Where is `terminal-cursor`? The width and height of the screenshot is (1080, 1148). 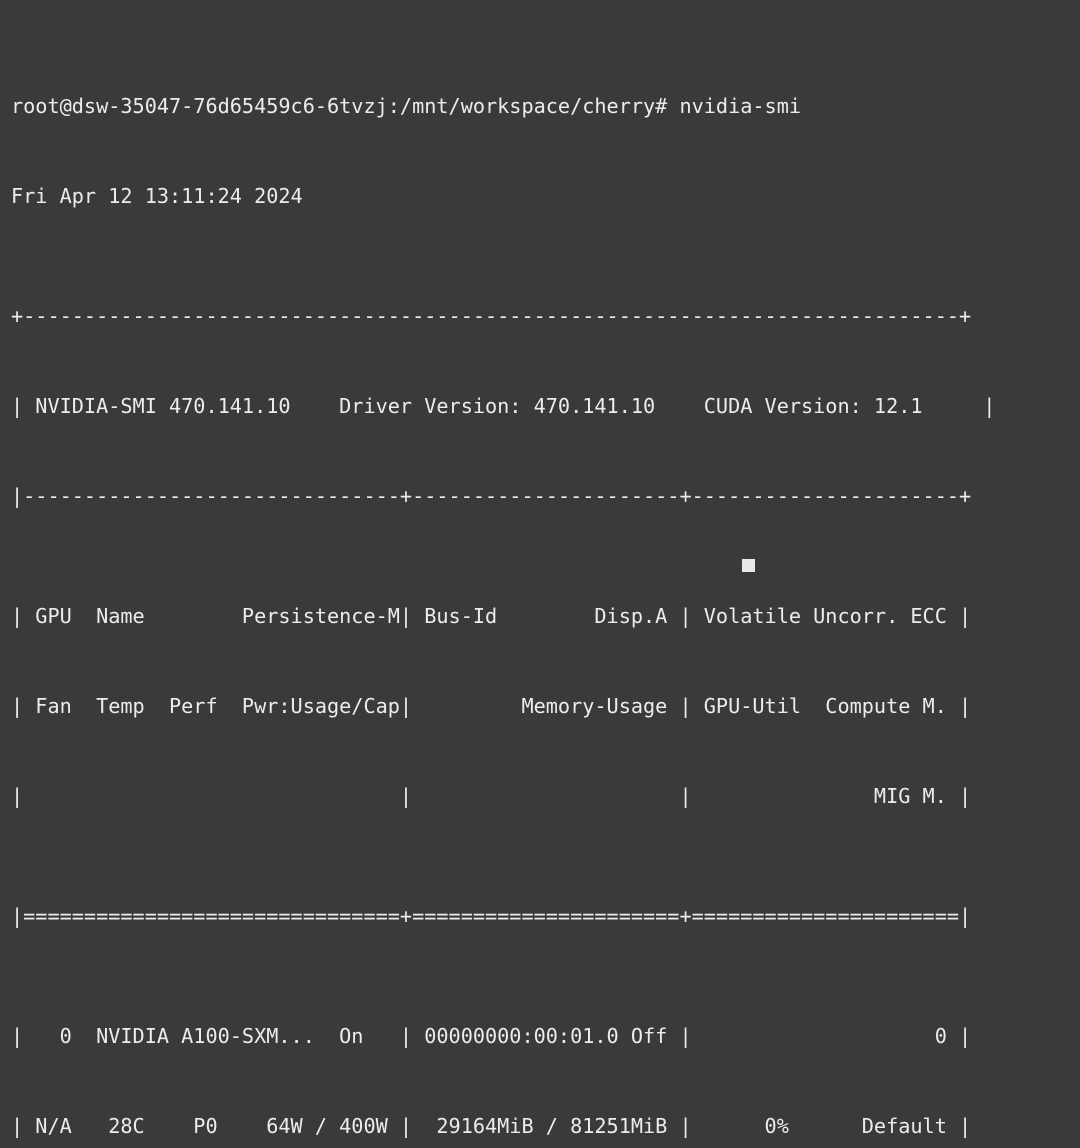 terminal-cursor is located at coordinates (748, 565).